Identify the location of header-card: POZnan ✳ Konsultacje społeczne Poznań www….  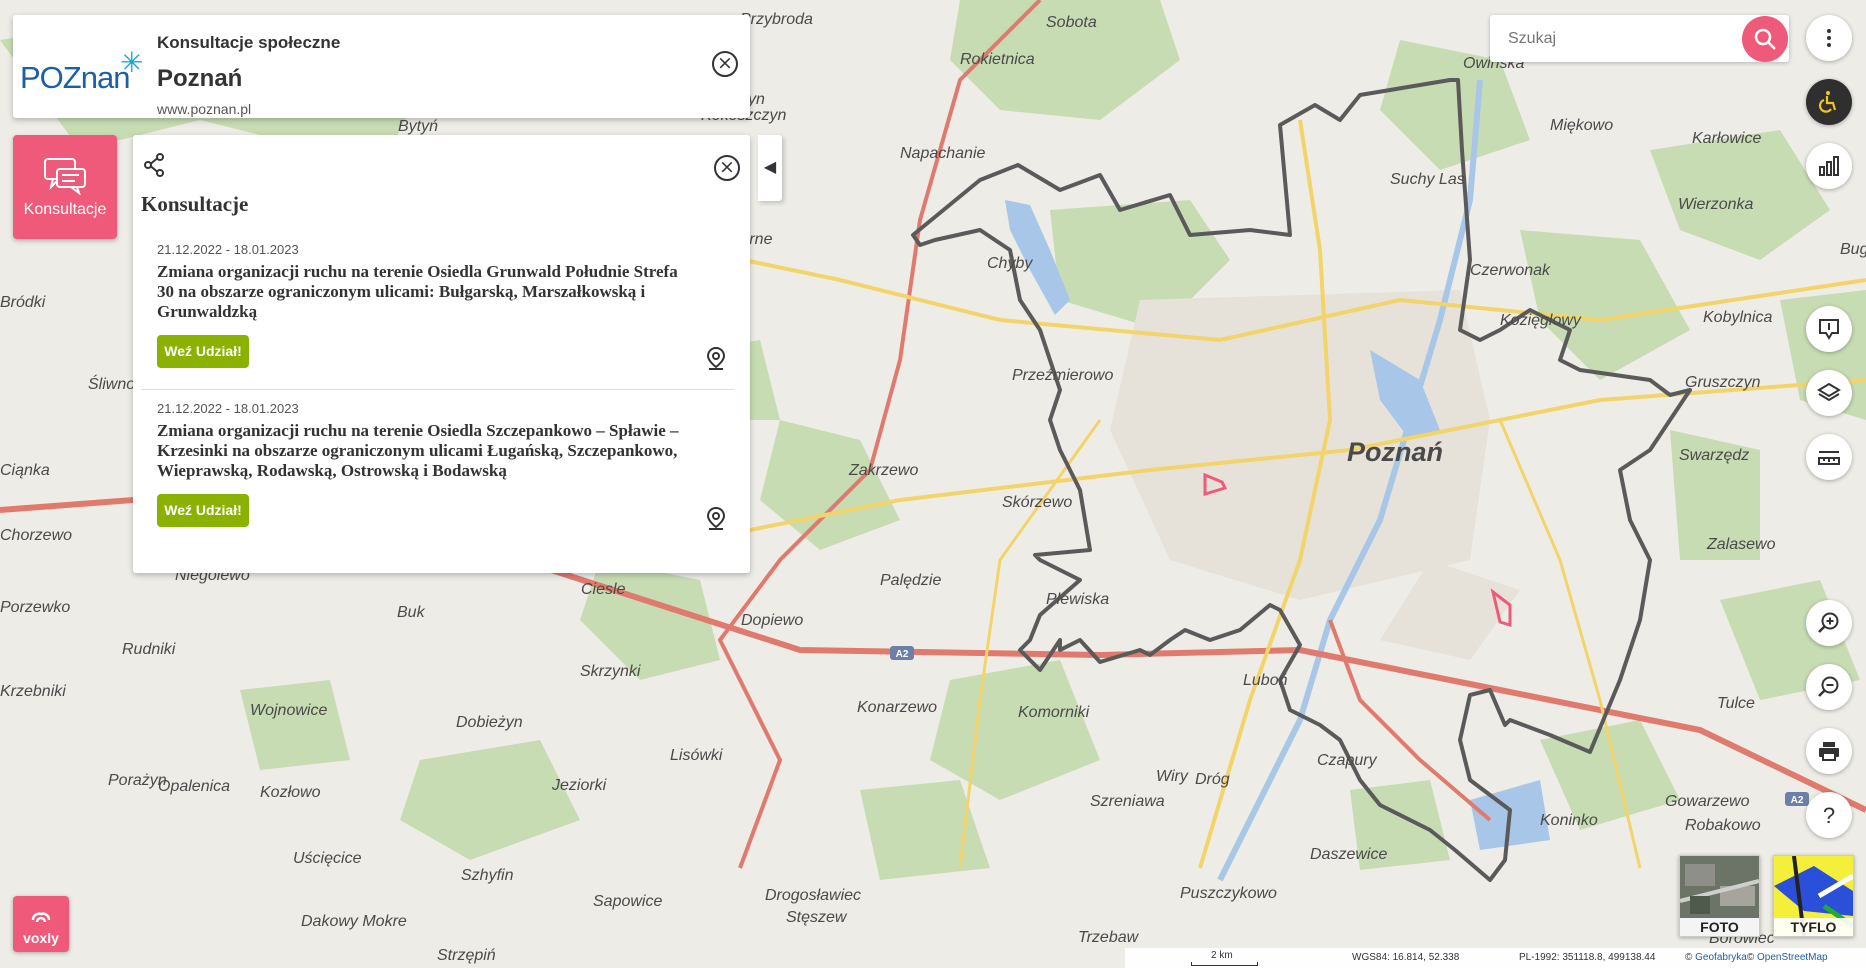
(381, 66).